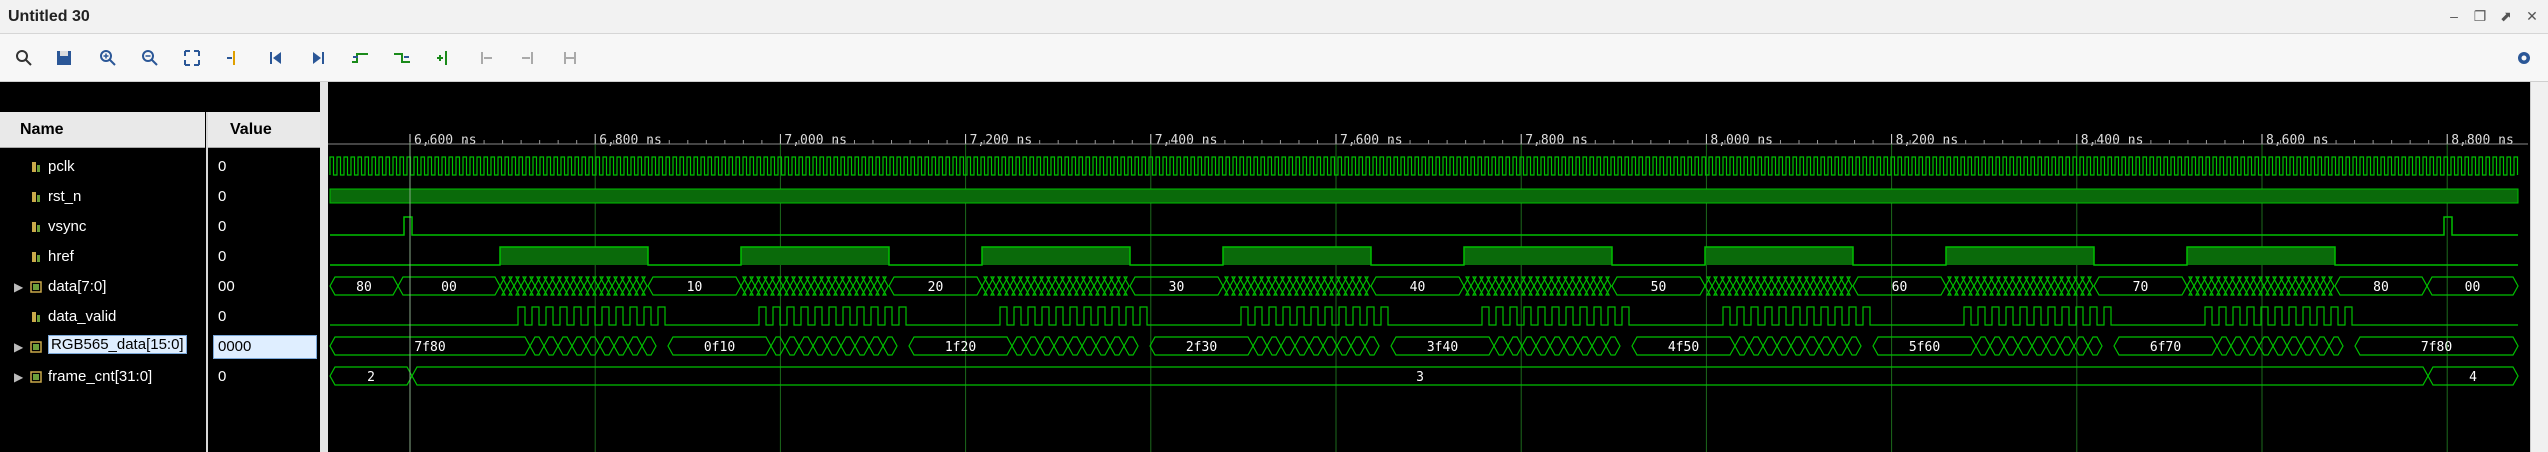  I want to click on add-marker-icon, so click(444, 58).